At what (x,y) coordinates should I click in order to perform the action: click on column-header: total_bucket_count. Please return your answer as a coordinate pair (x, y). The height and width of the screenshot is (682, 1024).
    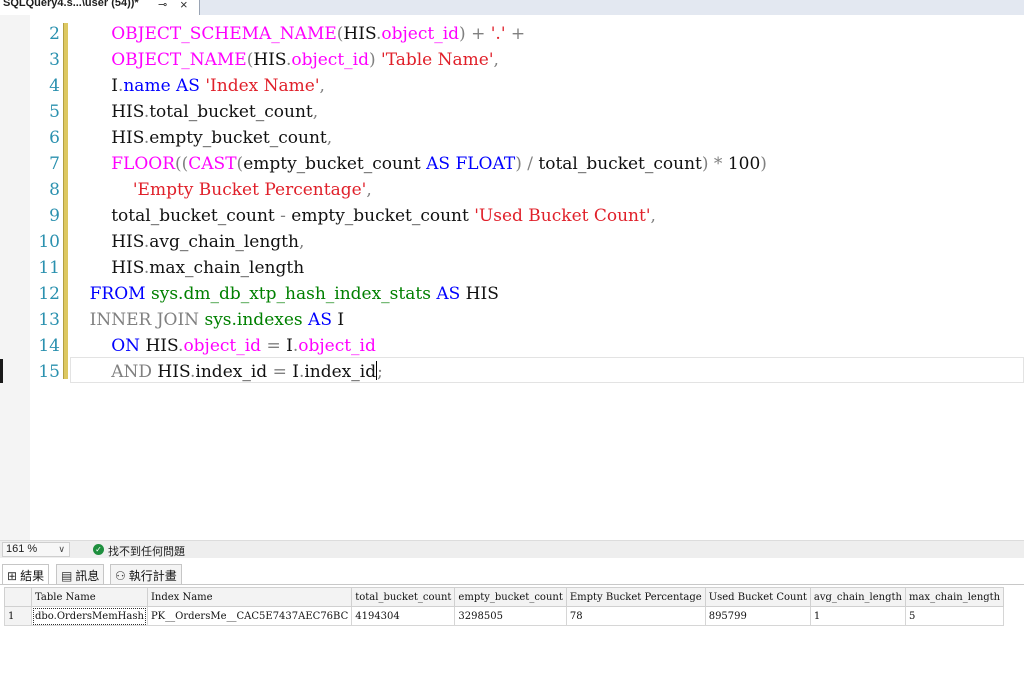
    Looking at the image, I should click on (403, 597).